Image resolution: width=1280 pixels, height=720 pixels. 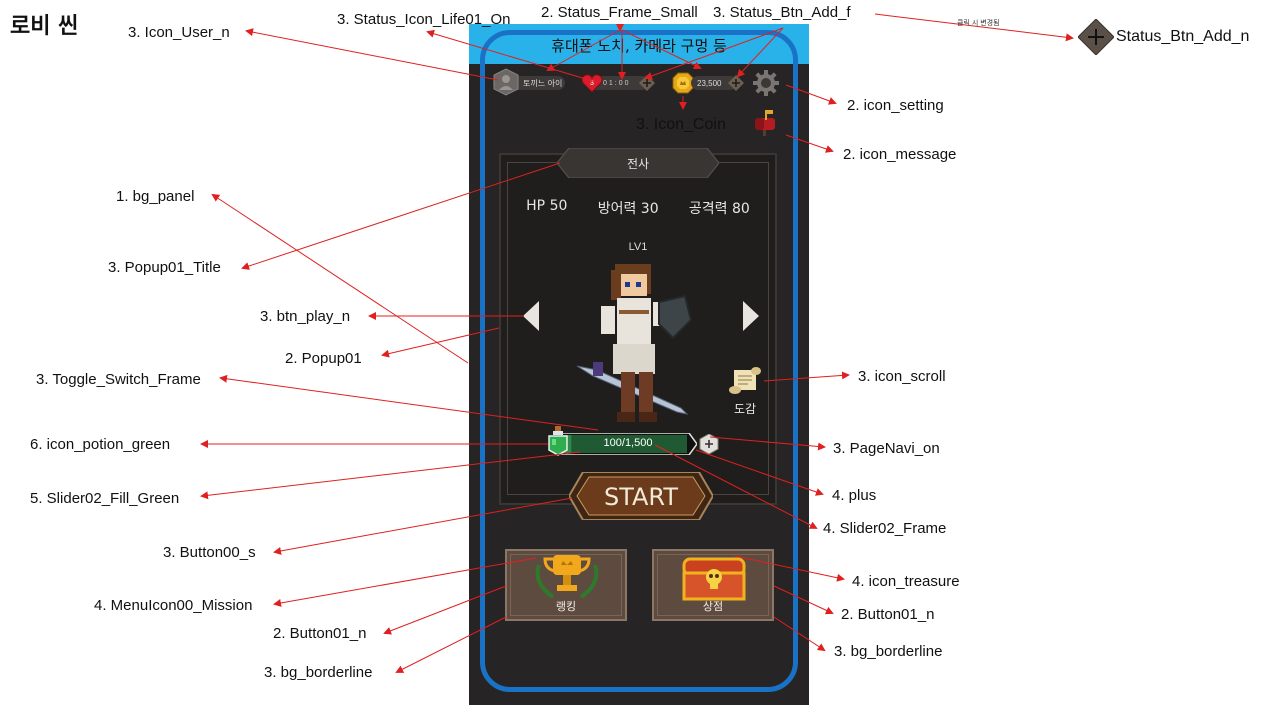 What do you see at coordinates (628, 209) in the screenshot?
I see `defense-stat: 방어력 30` at bounding box center [628, 209].